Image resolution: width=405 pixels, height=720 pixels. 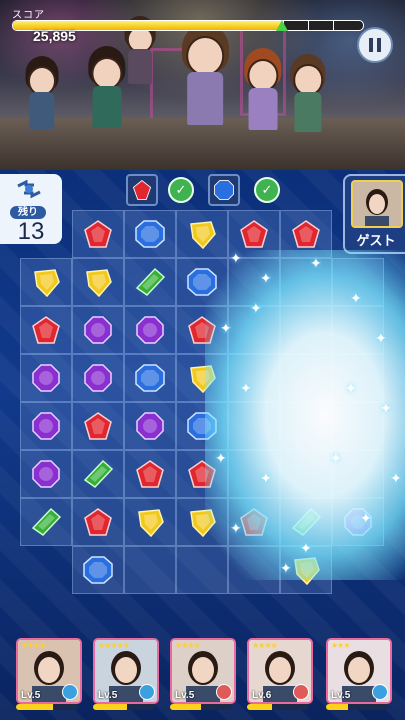 What do you see at coordinates (280, 671) in the screenshot?
I see `member-card: ★★★★ Lv.6` at bounding box center [280, 671].